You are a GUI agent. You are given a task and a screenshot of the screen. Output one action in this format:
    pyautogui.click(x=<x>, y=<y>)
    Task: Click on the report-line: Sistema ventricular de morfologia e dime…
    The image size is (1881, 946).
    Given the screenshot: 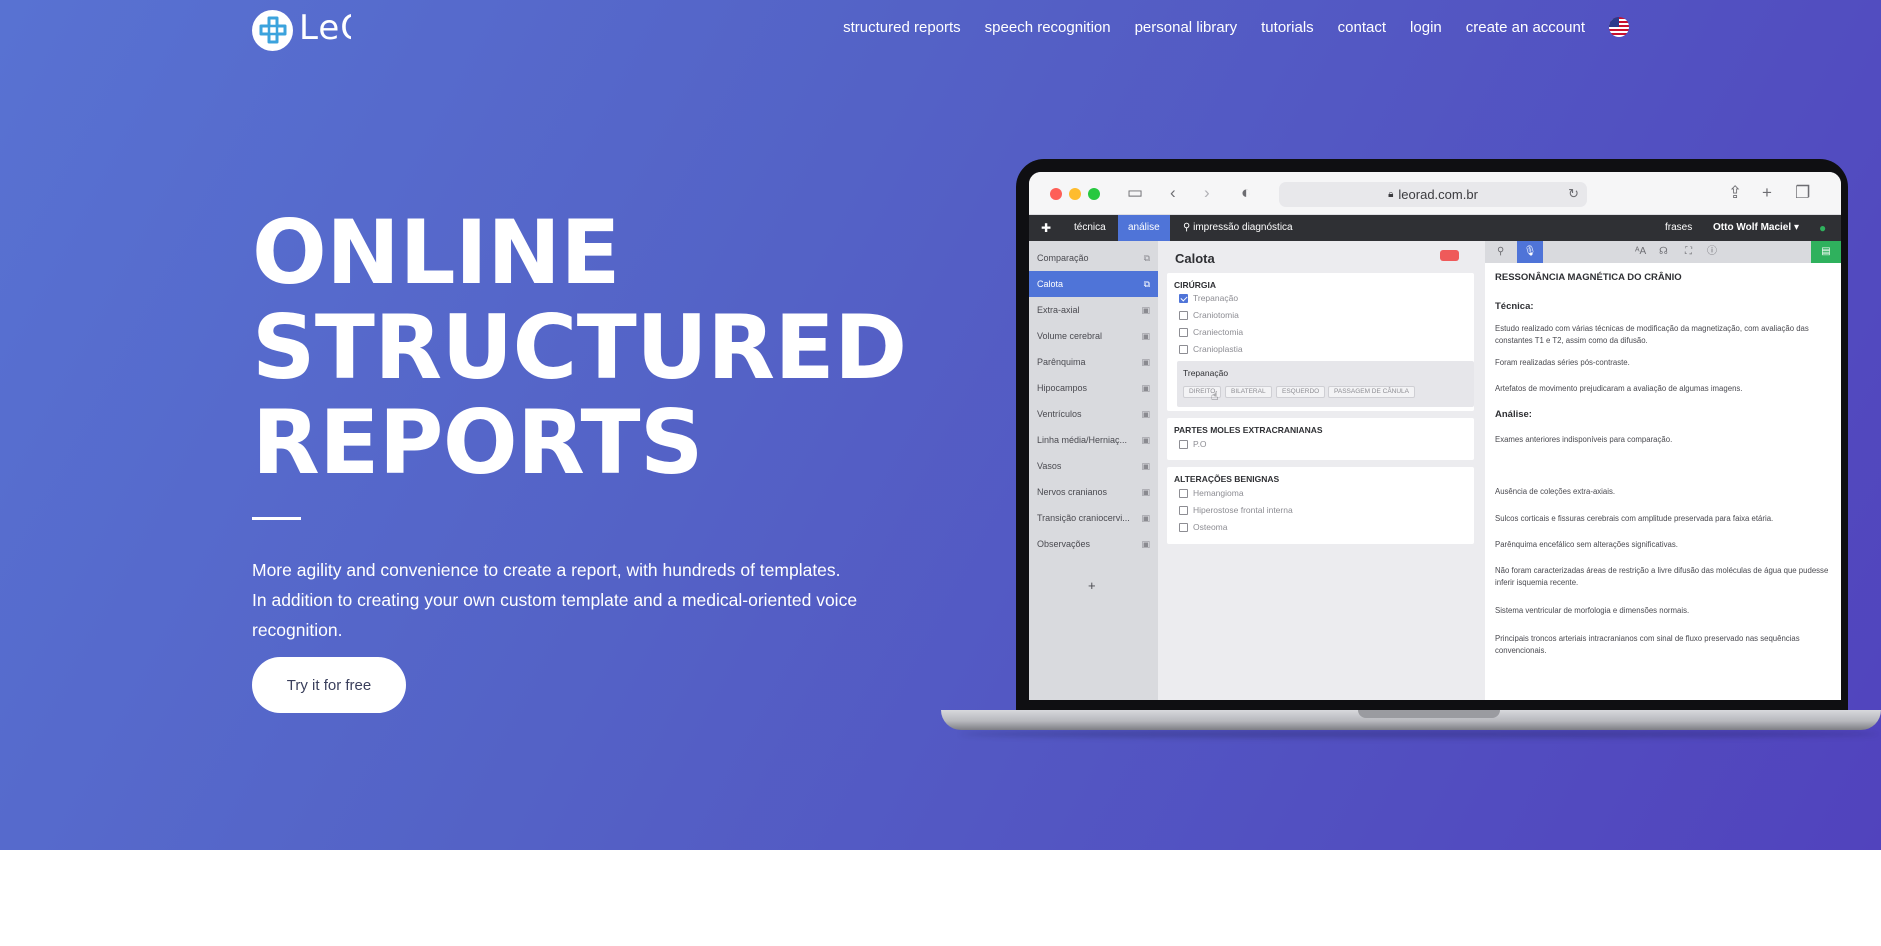 What is the action you would take?
    pyautogui.click(x=1592, y=610)
    